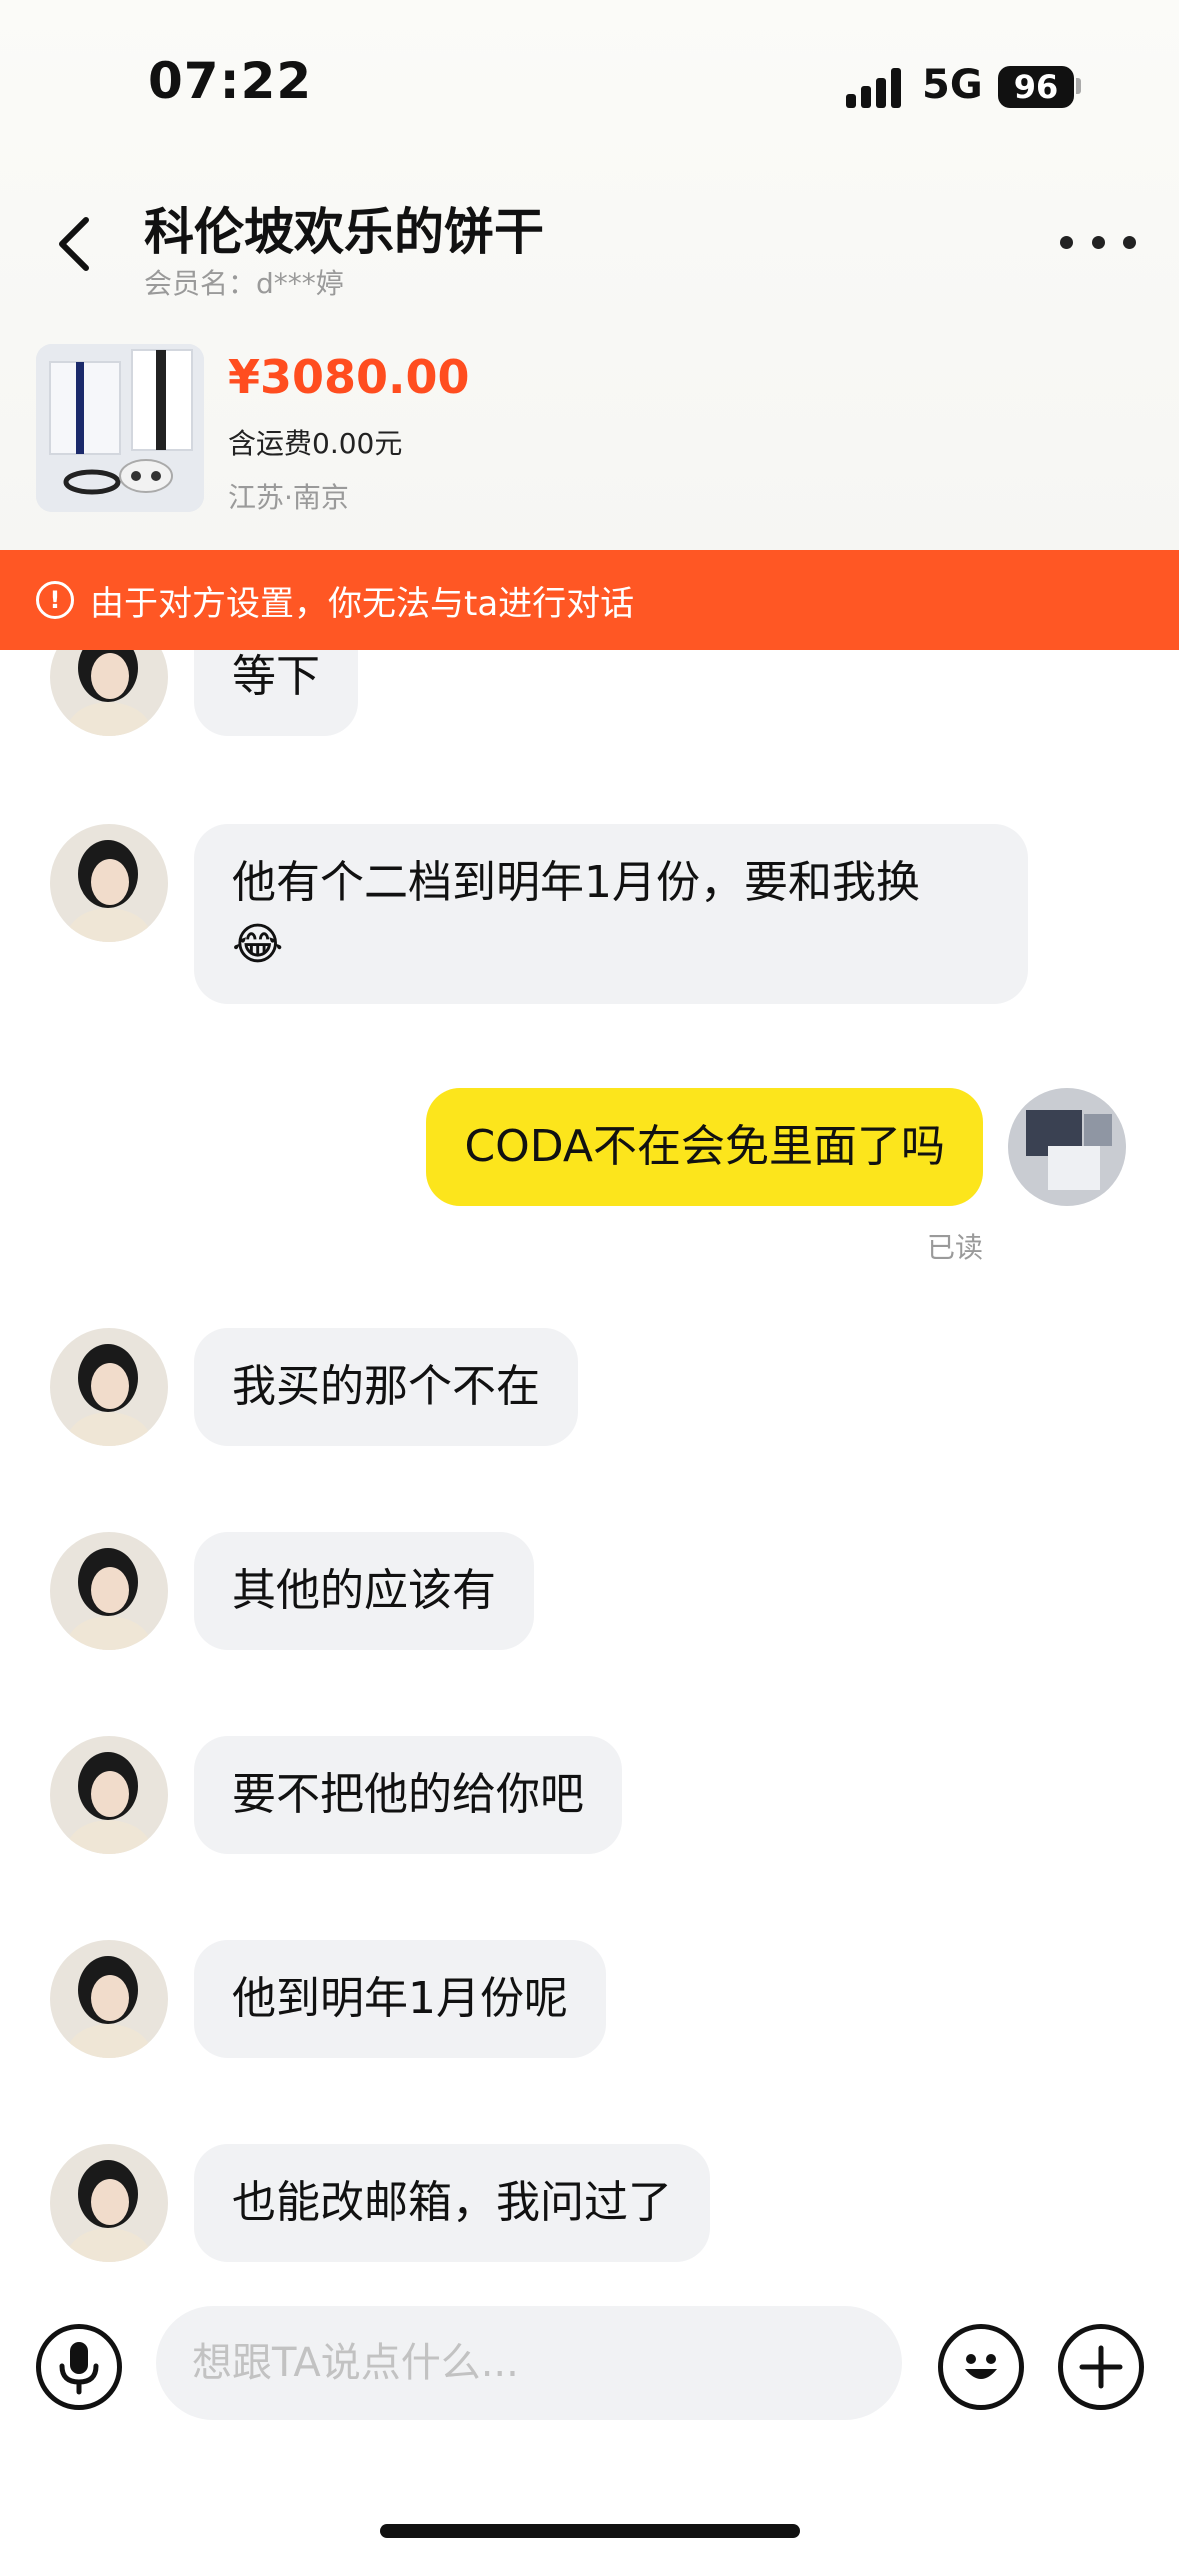 Image resolution: width=1179 pixels, height=2556 pixels. I want to click on message-text: 他有个二档到明年1月份，要和我换, so click(576, 882).